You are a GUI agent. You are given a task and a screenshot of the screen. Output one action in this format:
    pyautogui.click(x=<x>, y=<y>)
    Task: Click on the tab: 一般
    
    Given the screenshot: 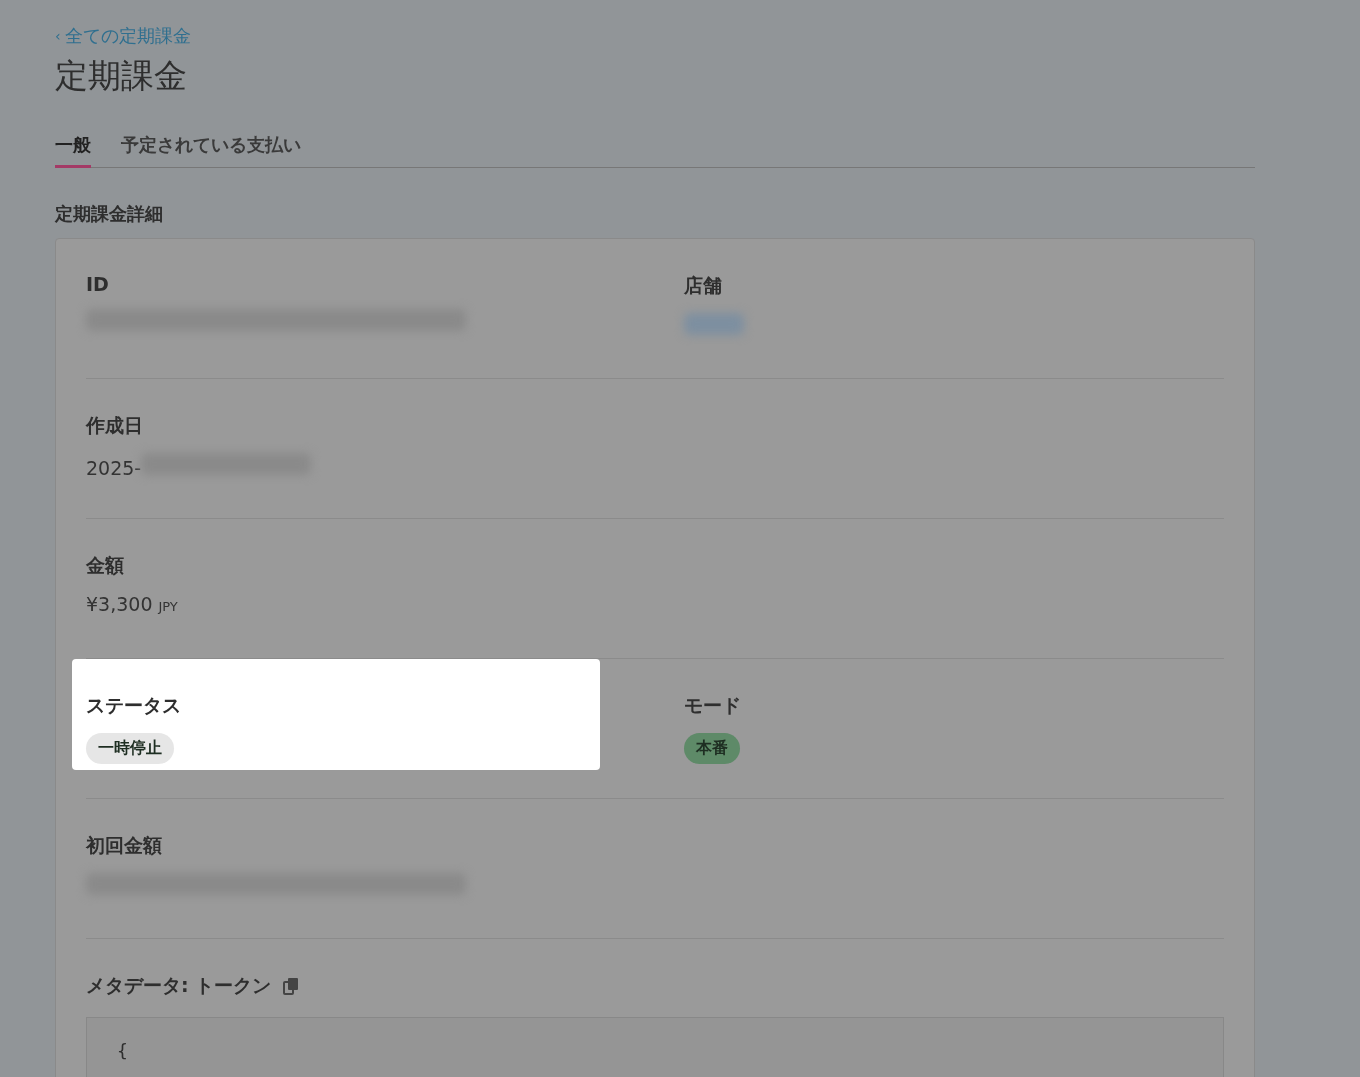 What is the action you would take?
    pyautogui.click(x=73, y=150)
    